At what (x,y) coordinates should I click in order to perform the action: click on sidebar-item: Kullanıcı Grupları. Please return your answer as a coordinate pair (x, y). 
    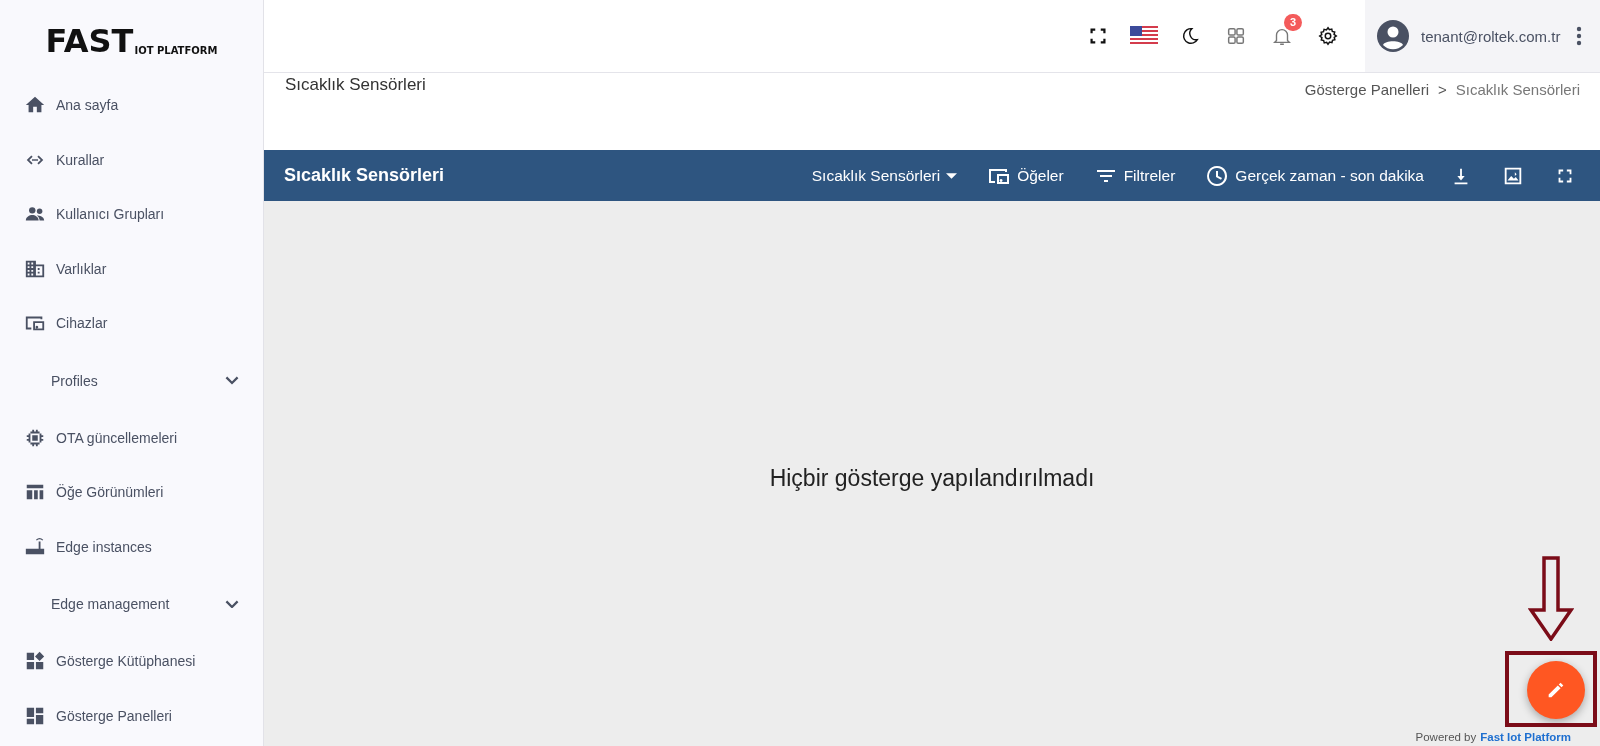
    Looking at the image, I should click on (131, 214).